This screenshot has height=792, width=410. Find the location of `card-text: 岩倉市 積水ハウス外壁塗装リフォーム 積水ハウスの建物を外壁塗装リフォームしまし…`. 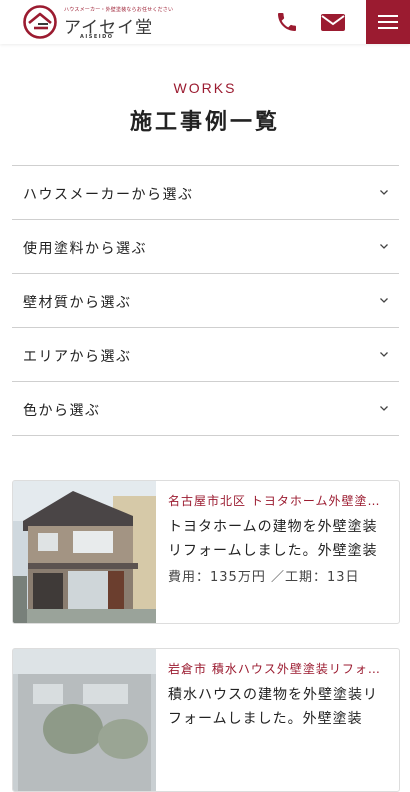

card-text: 岩倉市 積水ハウス外壁塗装リフォーム 積水ハウスの建物を外壁塗装リフォームしまし… is located at coordinates (280, 697).